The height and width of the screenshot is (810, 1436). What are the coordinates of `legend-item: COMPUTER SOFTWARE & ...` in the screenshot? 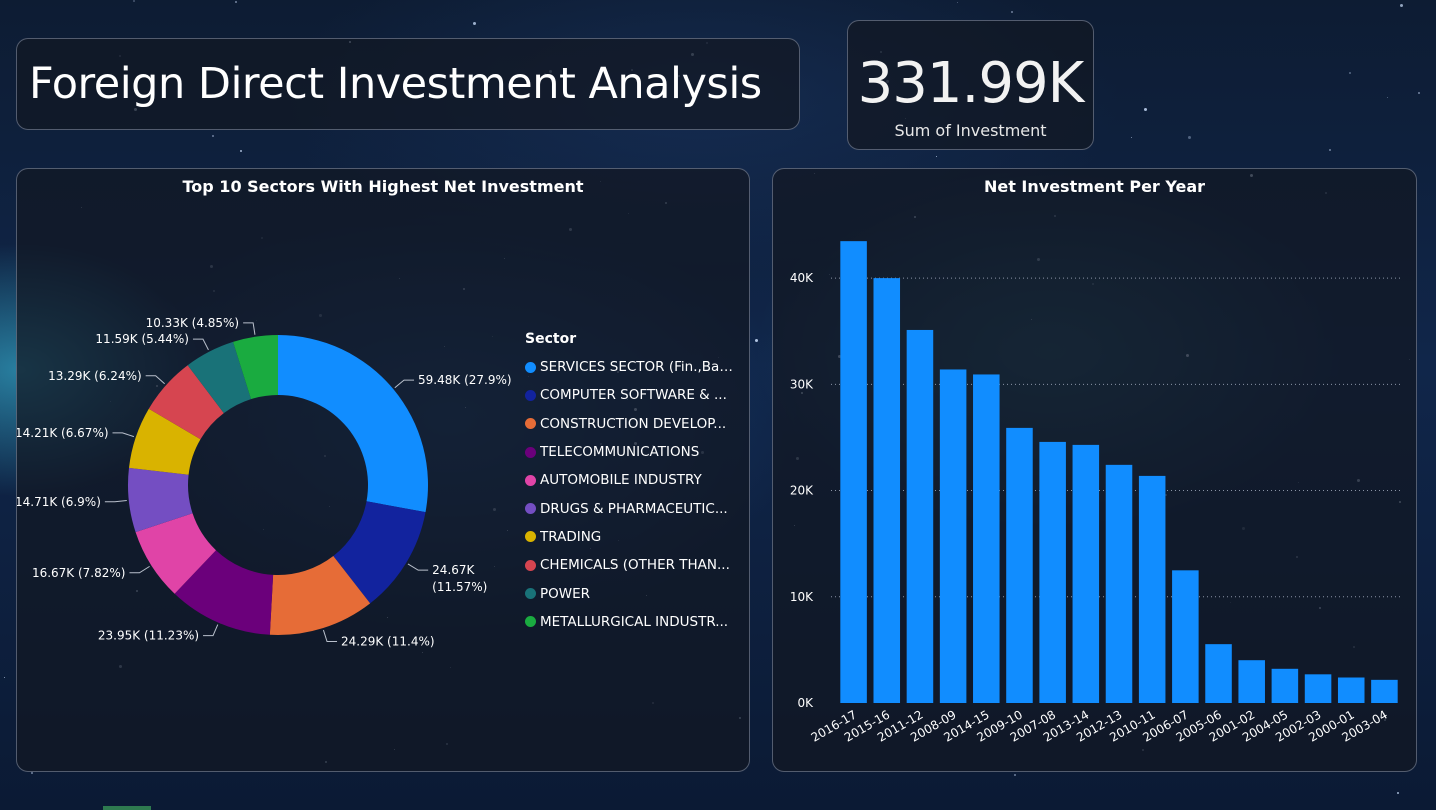 It's located at (635, 395).